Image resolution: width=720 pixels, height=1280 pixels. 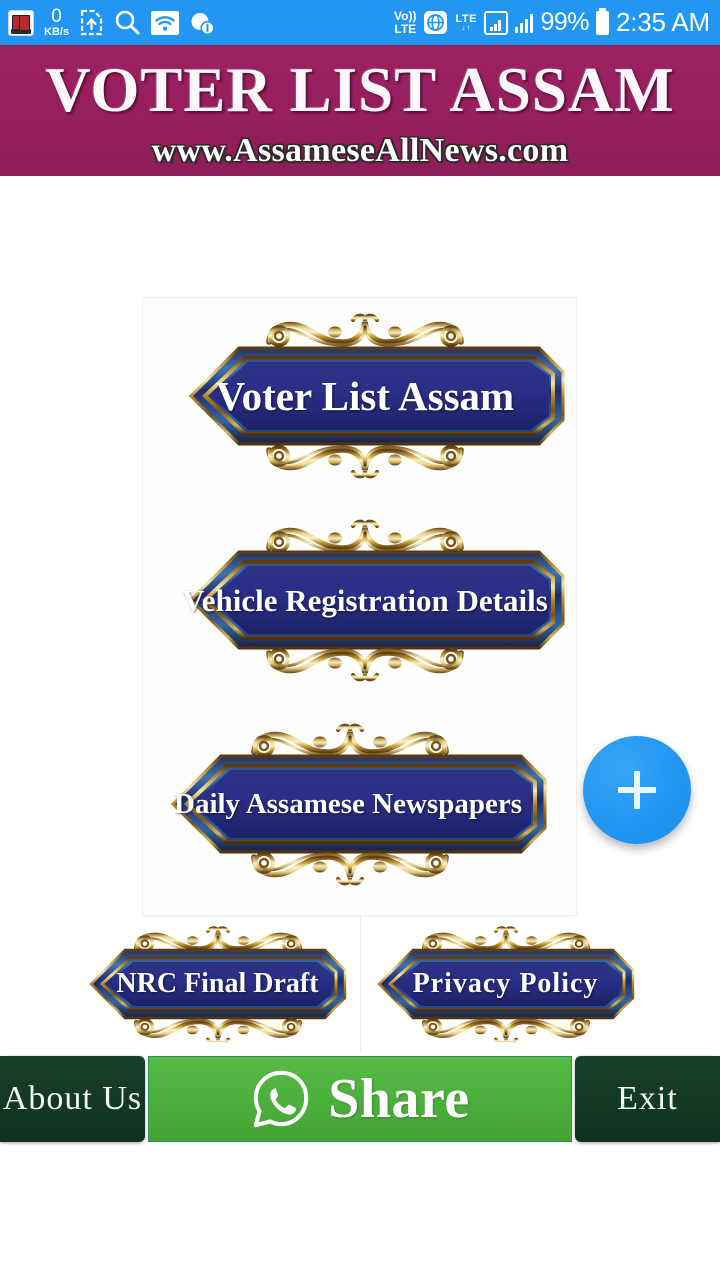 I want to click on share-button: Share, so click(x=360, y=1099).